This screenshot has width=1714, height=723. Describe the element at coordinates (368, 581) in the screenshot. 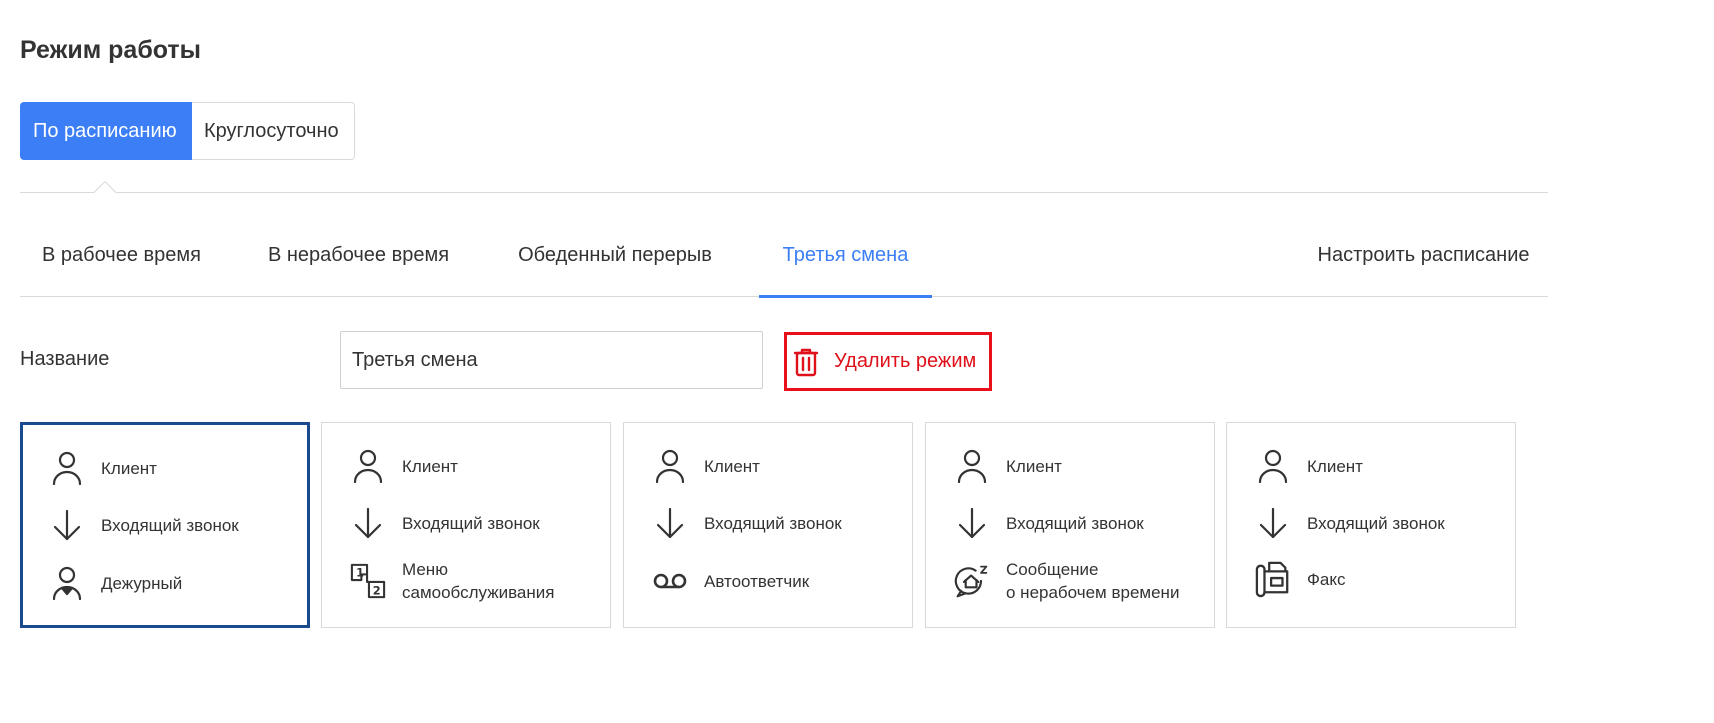

I see `ivr-menu-icon: 1 2` at that location.